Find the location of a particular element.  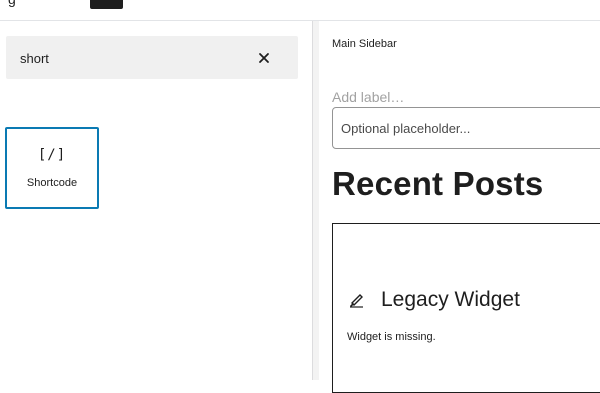

legacy-widget-title: Legacy Widget is located at coordinates (450, 299).